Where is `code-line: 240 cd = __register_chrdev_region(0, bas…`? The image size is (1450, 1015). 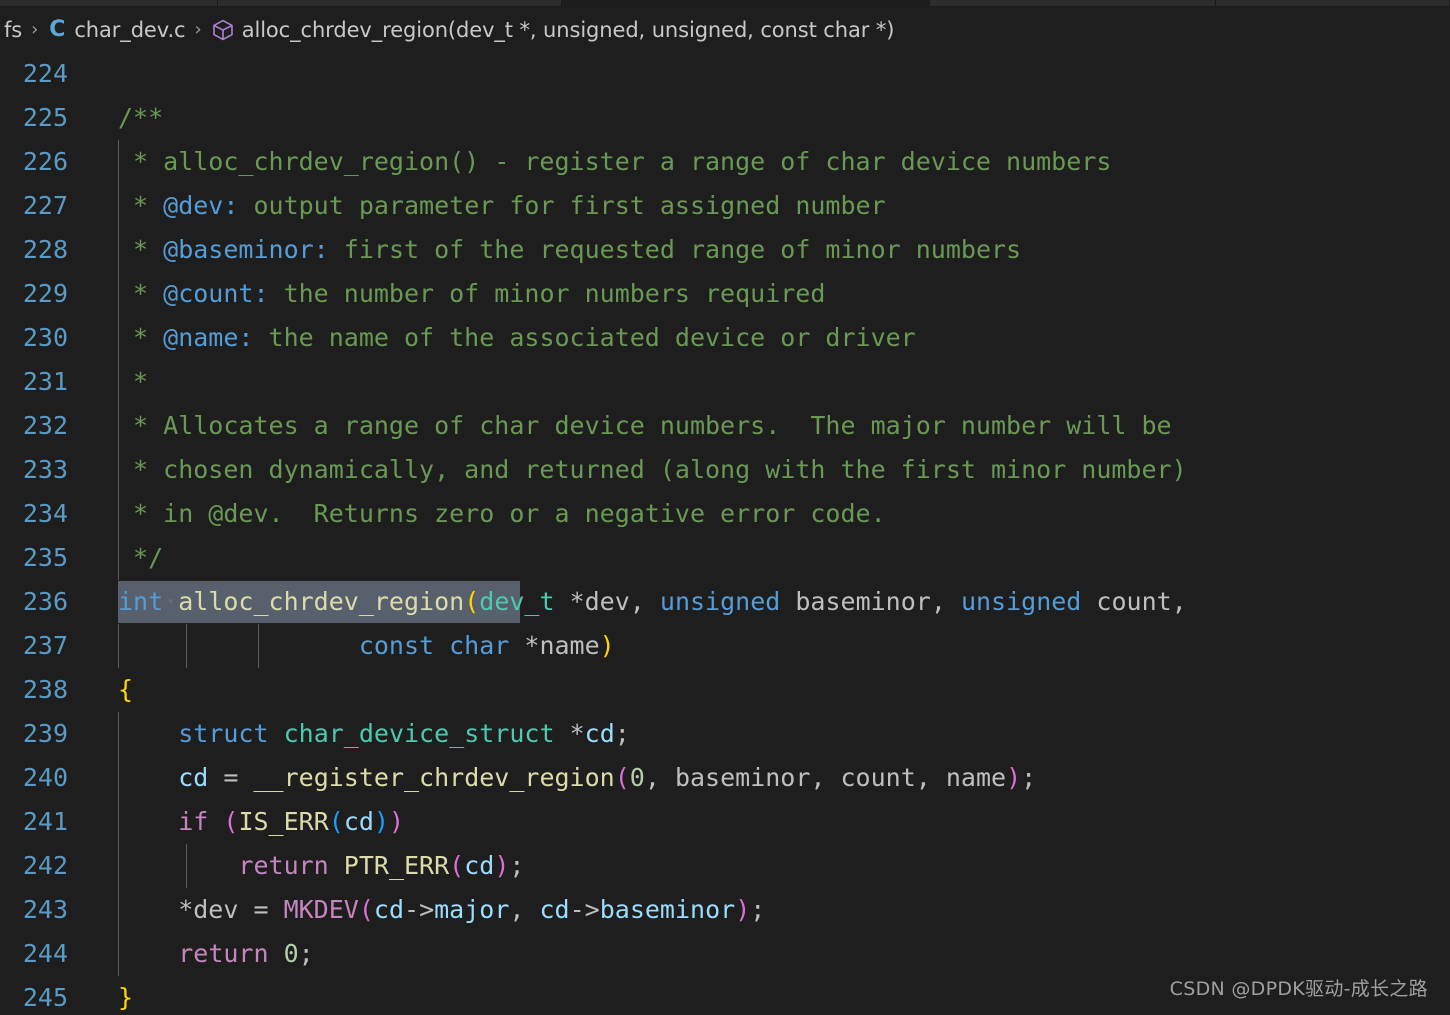 code-line: 240 cd = __register_chrdev_region(0, bas… is located at coordinates (725, 778).